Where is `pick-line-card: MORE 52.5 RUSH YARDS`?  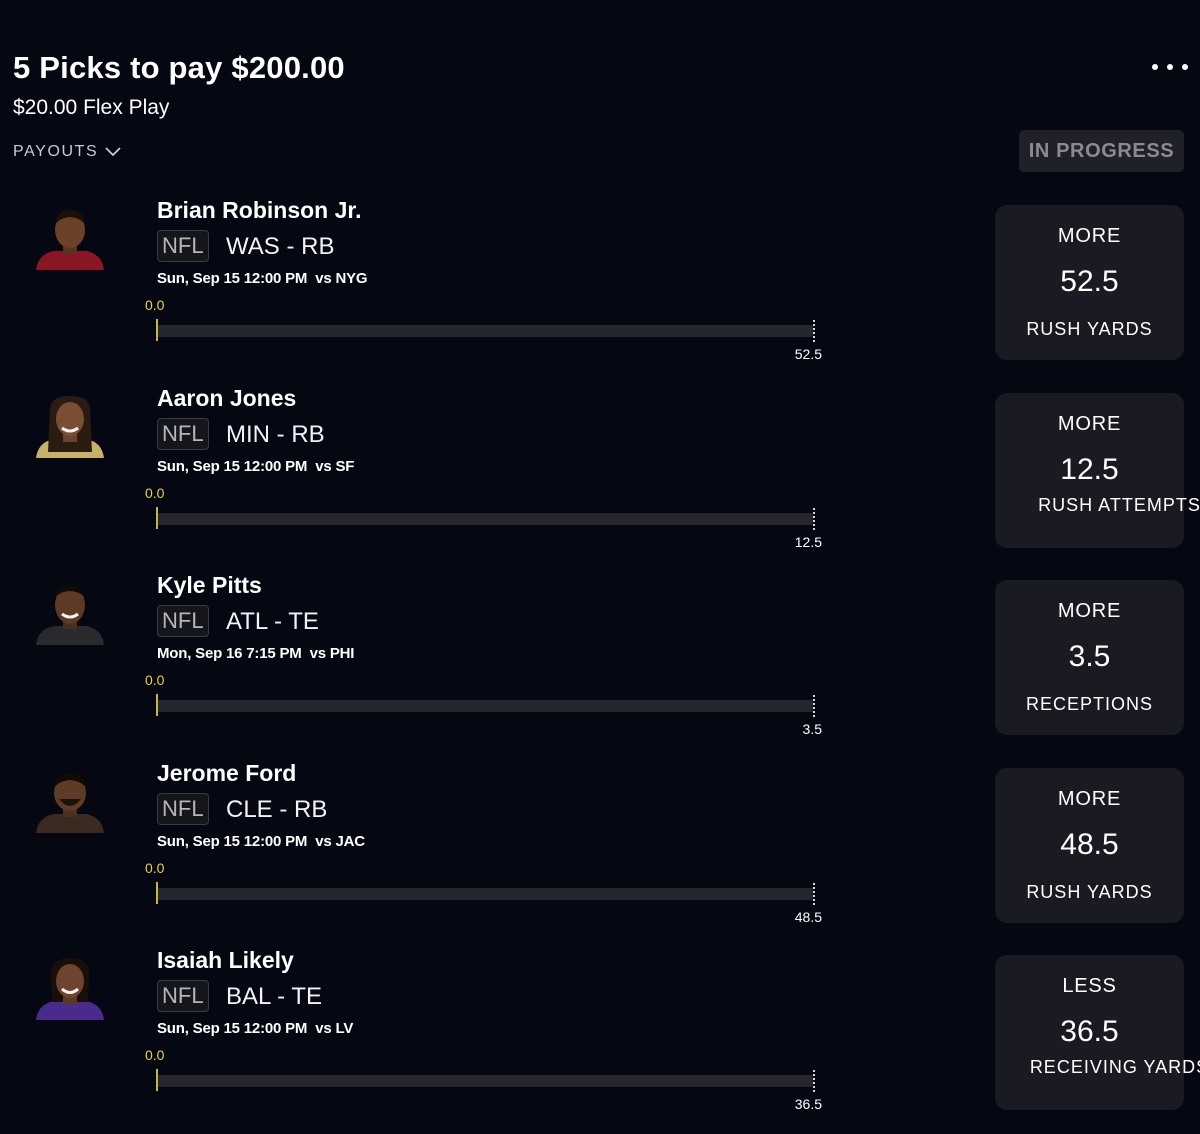 pick-line-card: MORE 52.5 RUSH YARDS is located at coordinates (1089, 282).